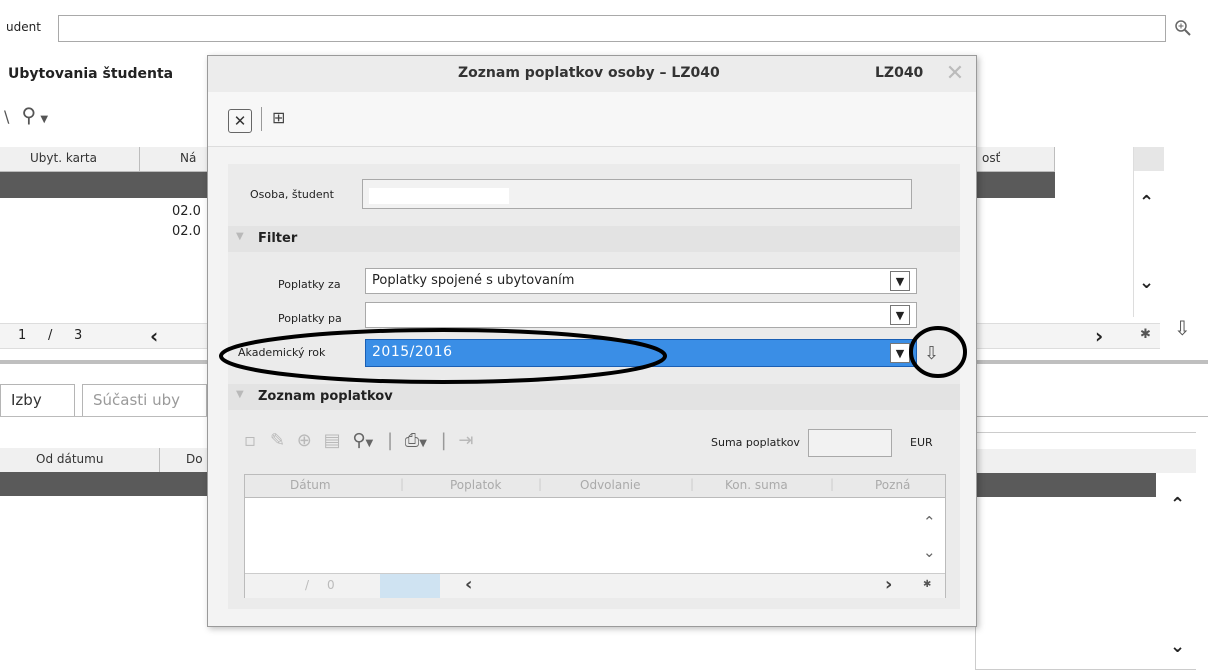 The image size is (1208, 670). I want to click on lower-selected-row, so click(105, 484).